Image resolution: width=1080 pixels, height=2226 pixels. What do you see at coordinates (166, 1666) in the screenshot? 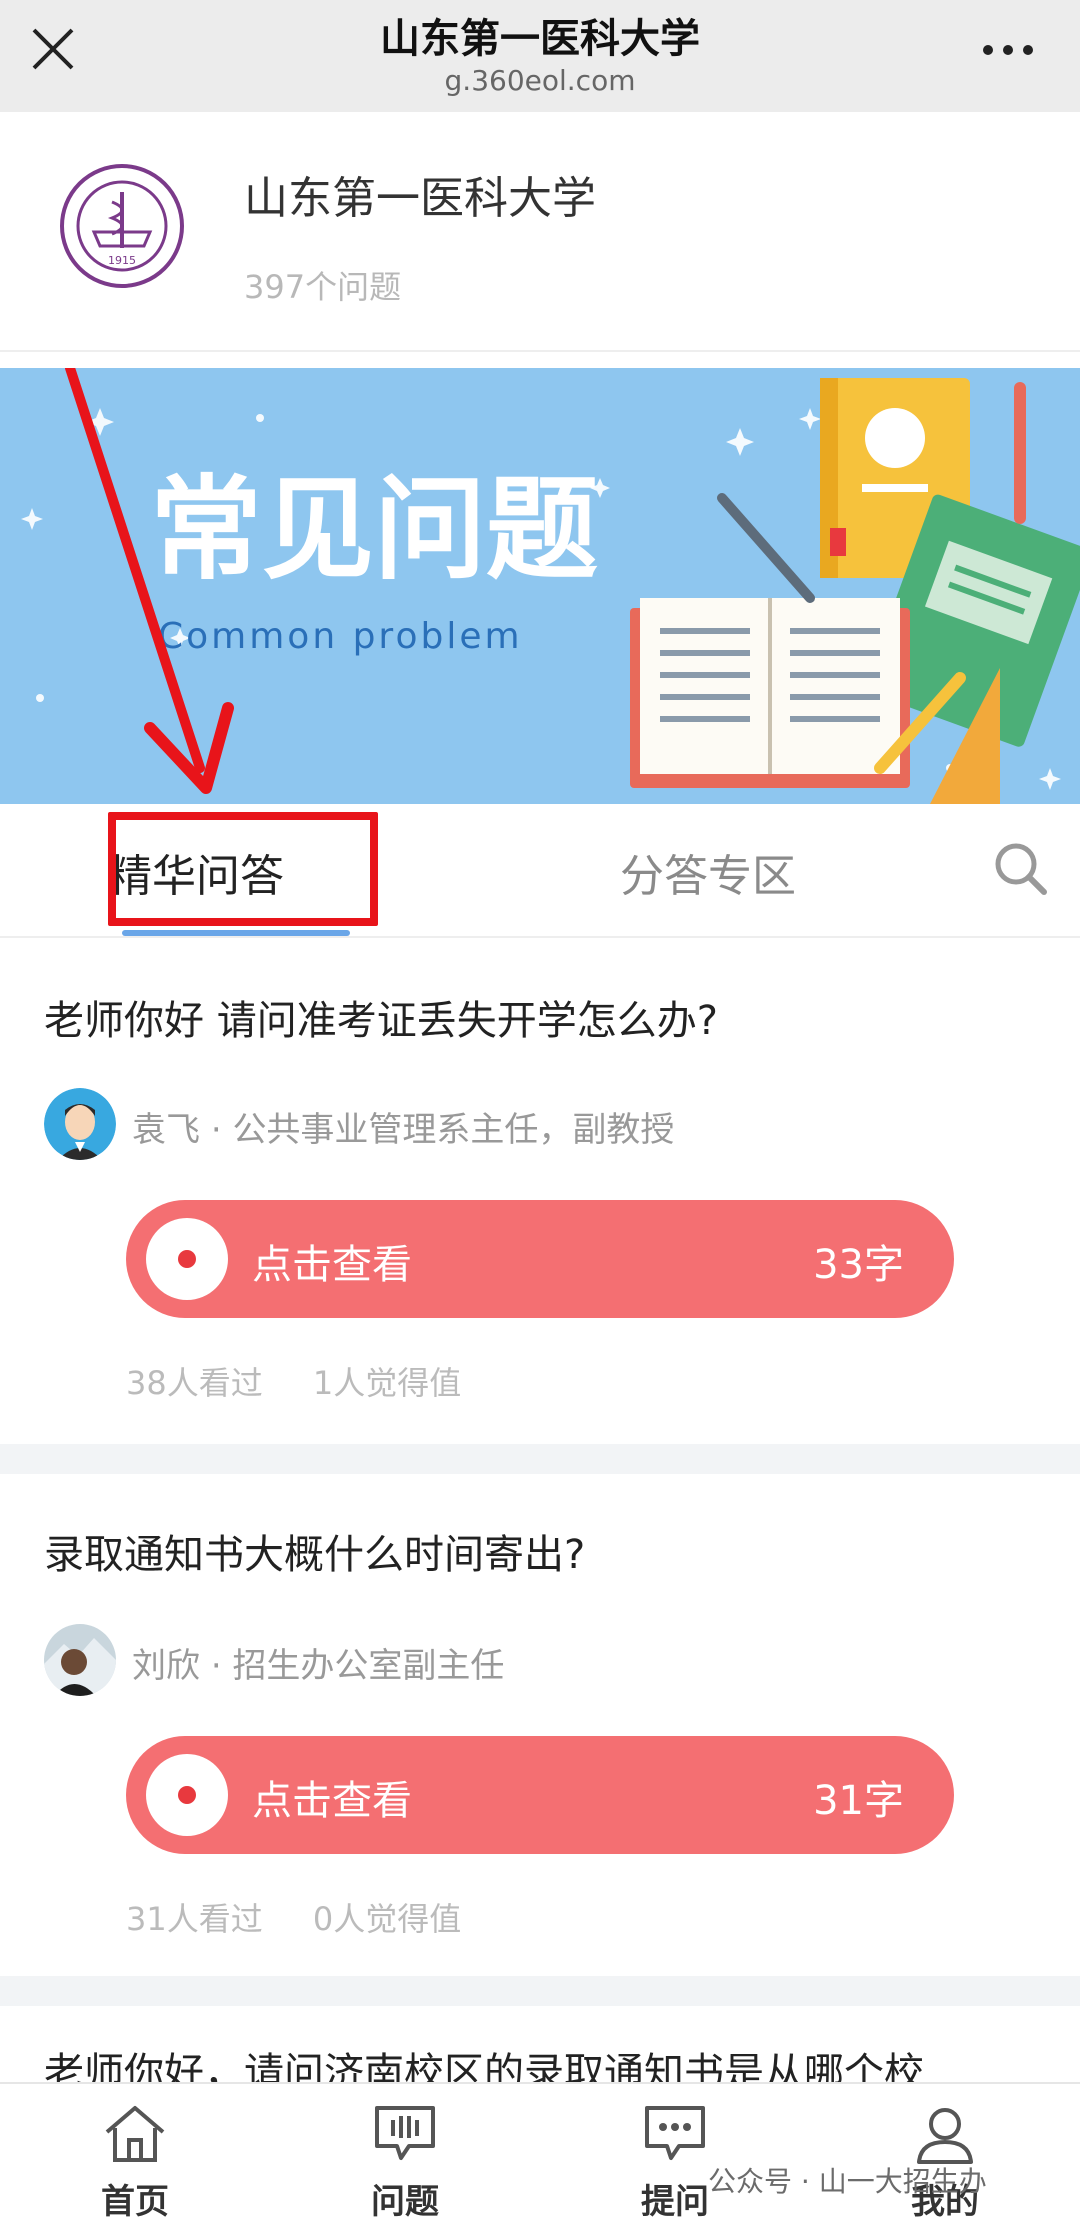
I see `author-name: 刘欣` at bounding box center [166, 1666].